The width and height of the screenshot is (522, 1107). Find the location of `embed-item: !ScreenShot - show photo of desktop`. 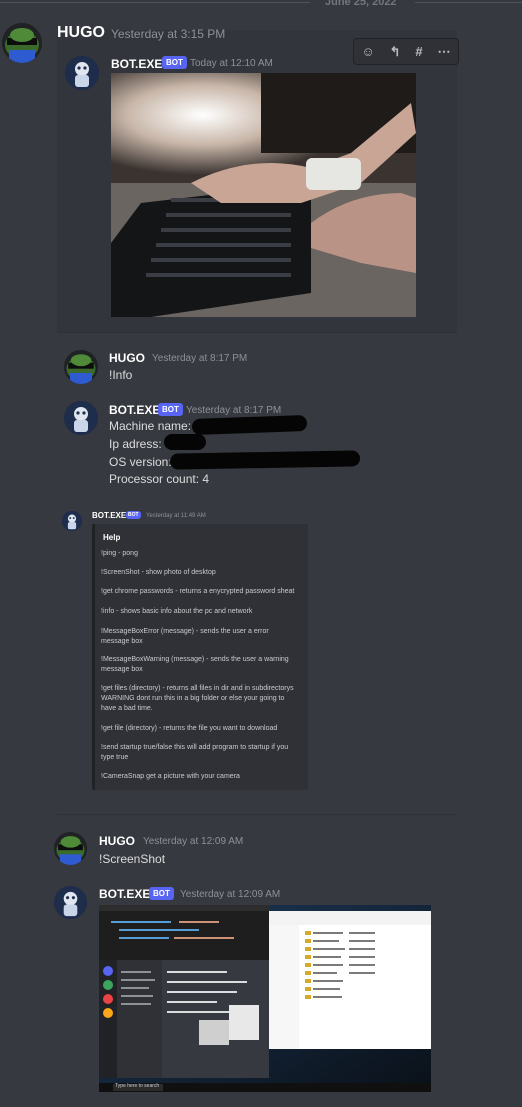

embed-item: !ScreenShot - show photo of desktop is located at coordinates (158, 572).